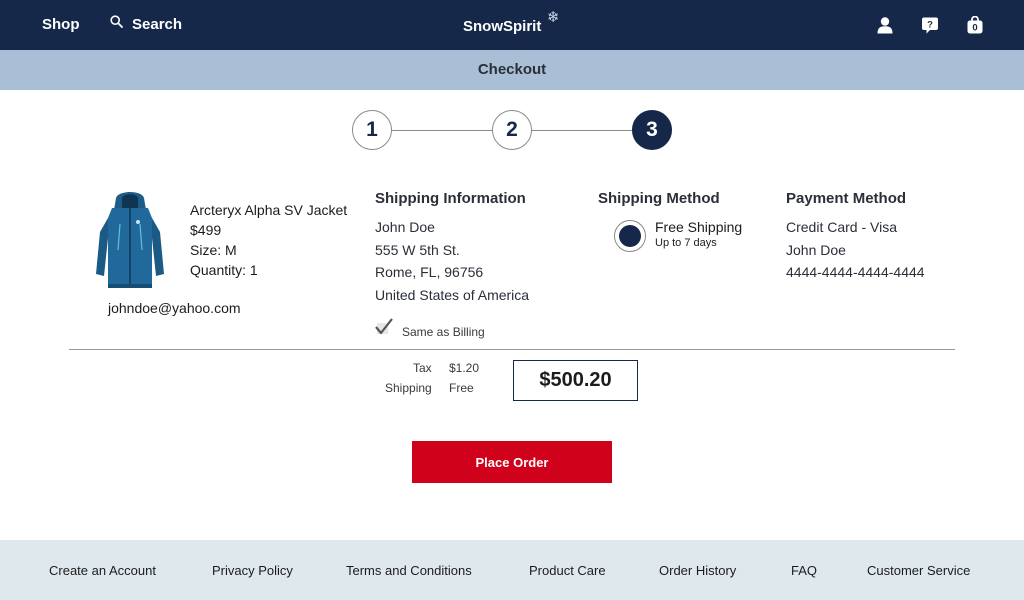 The width and height of the screenshot is (1024, 600). Describe the element at coordinates (575, 380) in the screenshot. I see `order-total: $500.20` at that location.